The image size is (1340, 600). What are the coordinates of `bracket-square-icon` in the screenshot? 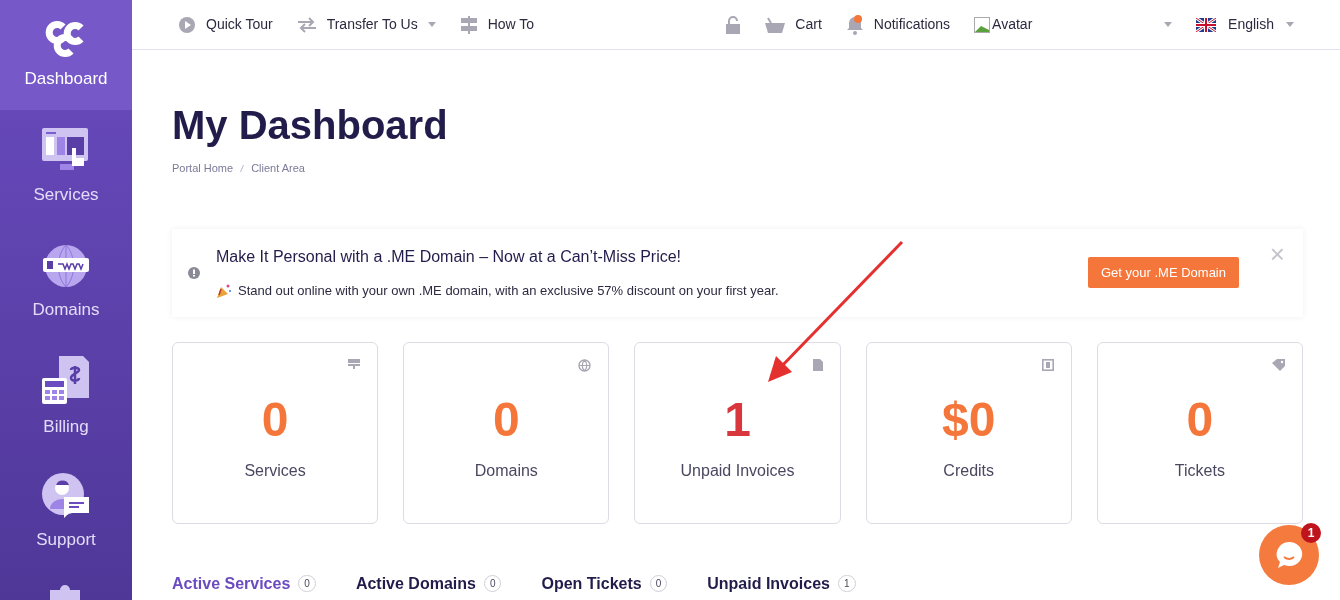 It's located at (1047, 364).